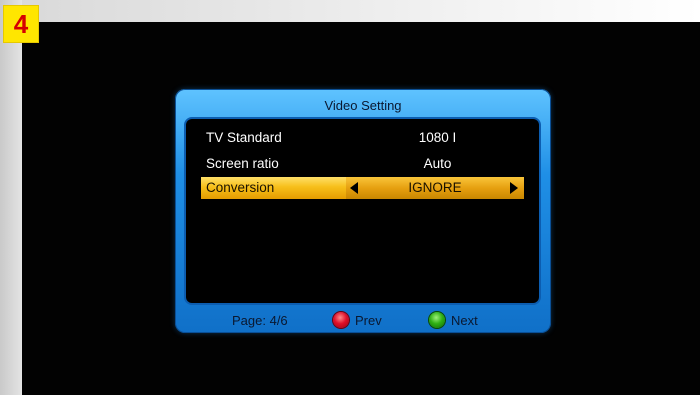 This screenshot has width=700, height=395. What do you see at coordinates (240, 187) in the screenshot?
I see `setting-label: Conversion` at bounding box center [240, 187].